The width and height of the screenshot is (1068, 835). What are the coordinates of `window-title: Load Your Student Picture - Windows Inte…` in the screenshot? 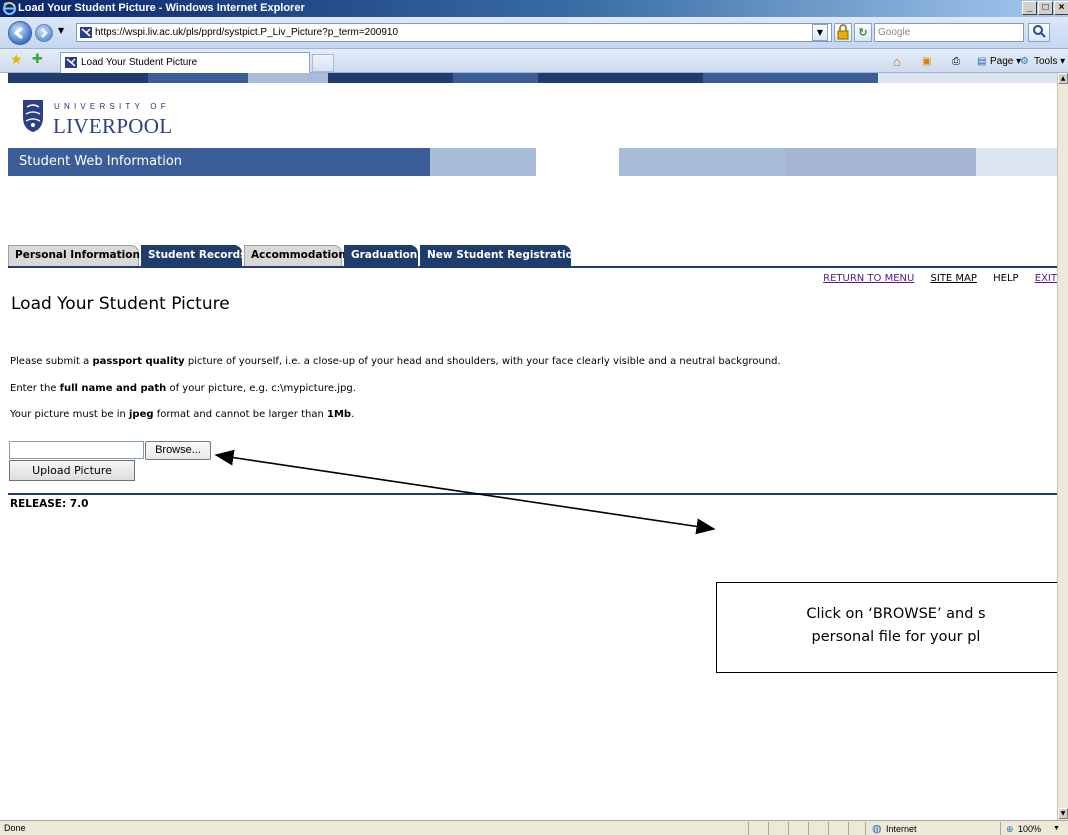 It's located at (161, 8).